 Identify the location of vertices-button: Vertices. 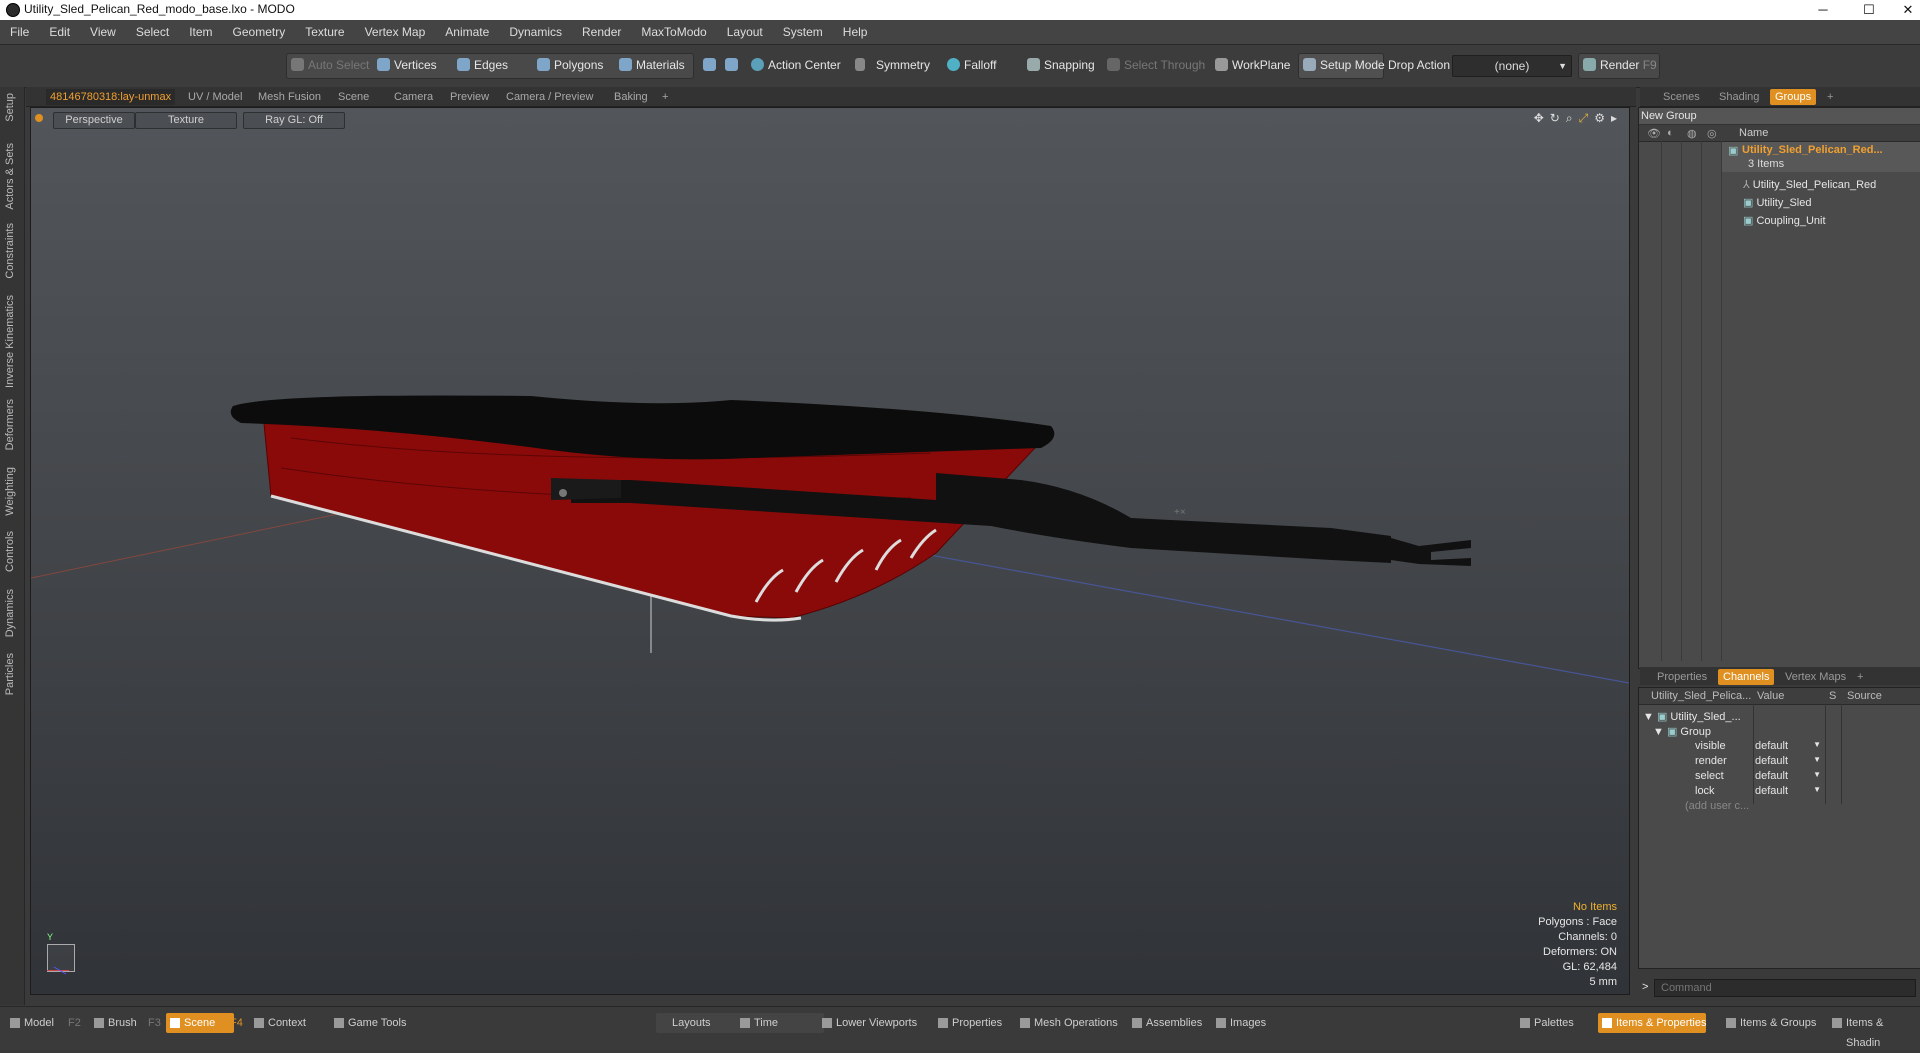
(405, 65).